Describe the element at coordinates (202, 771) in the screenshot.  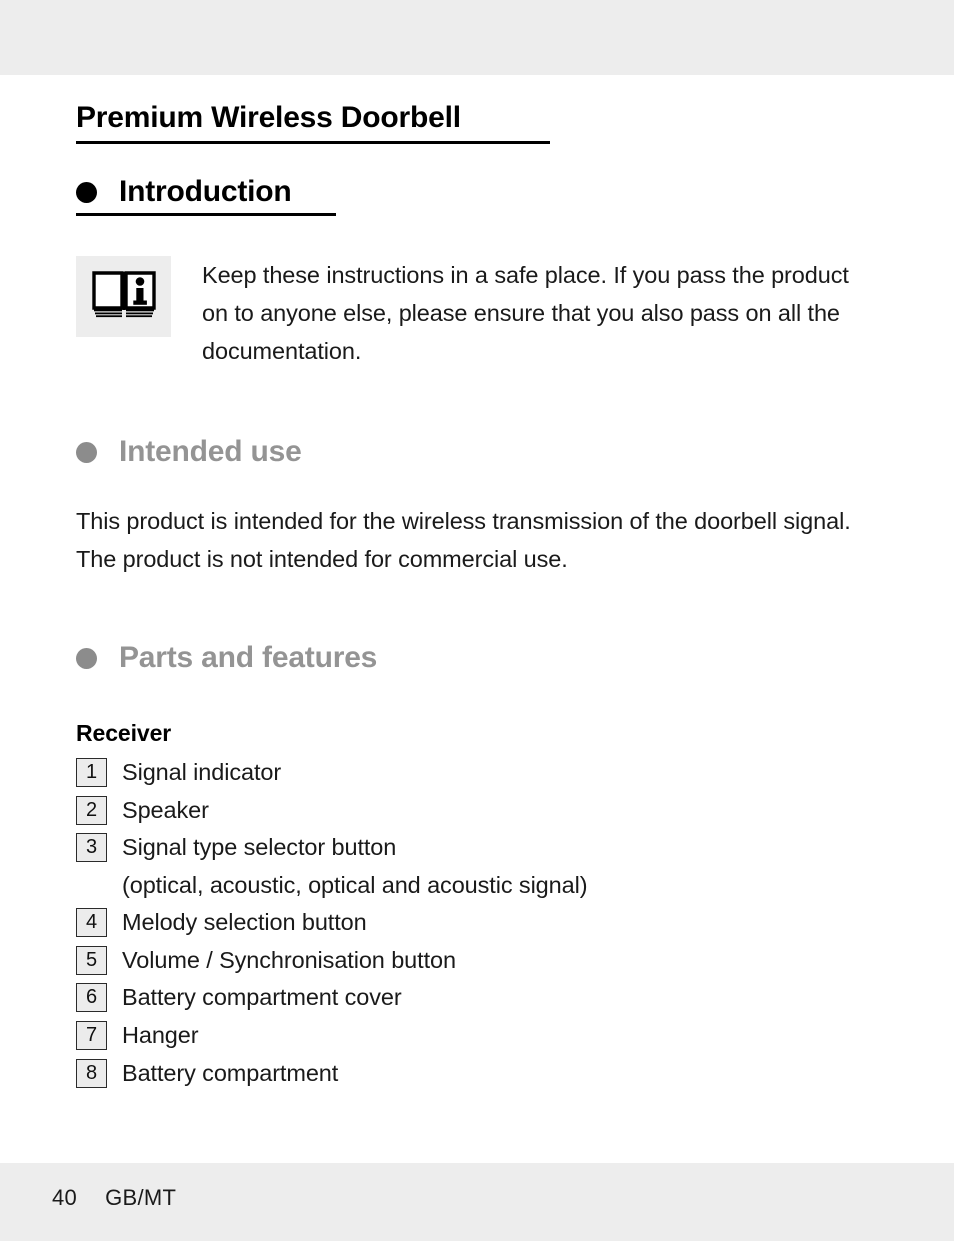
I see `part-label: Signal indicator` at that location.